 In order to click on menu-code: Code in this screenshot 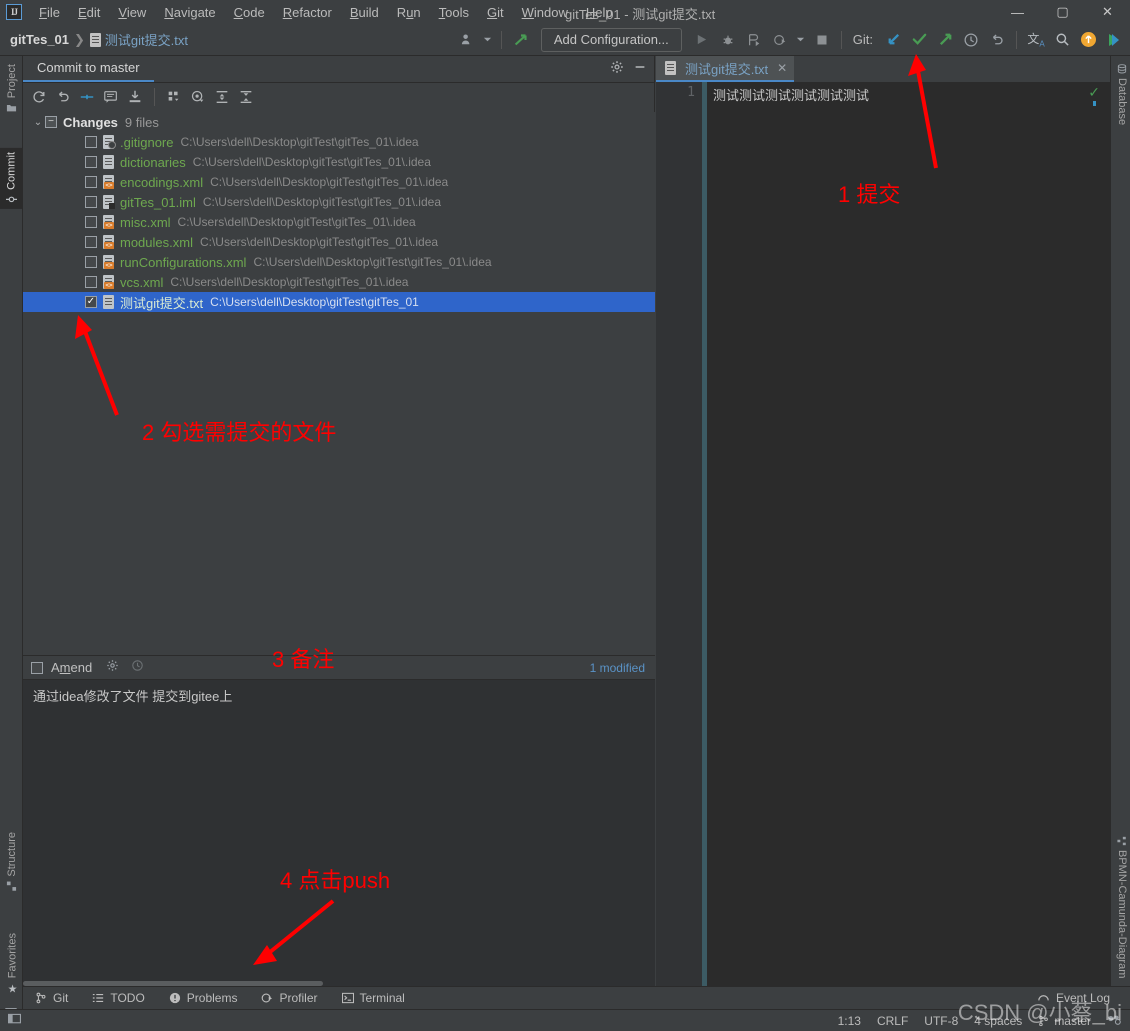, I will do `click(249, 12)`.